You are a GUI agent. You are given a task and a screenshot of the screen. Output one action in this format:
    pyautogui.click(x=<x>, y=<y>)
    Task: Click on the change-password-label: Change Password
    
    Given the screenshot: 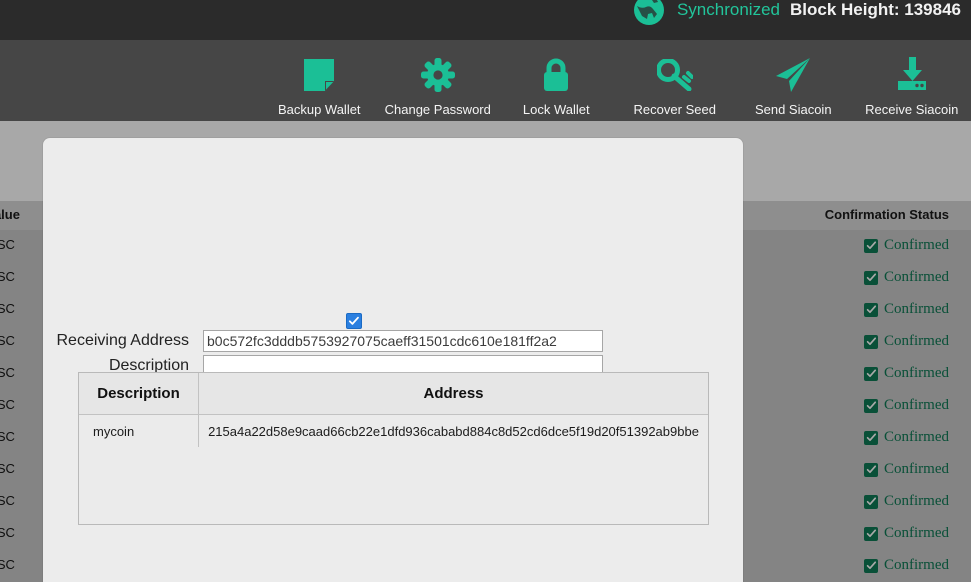 What is the action you would take?
    pyautogui.click(x=437, y=109)
    